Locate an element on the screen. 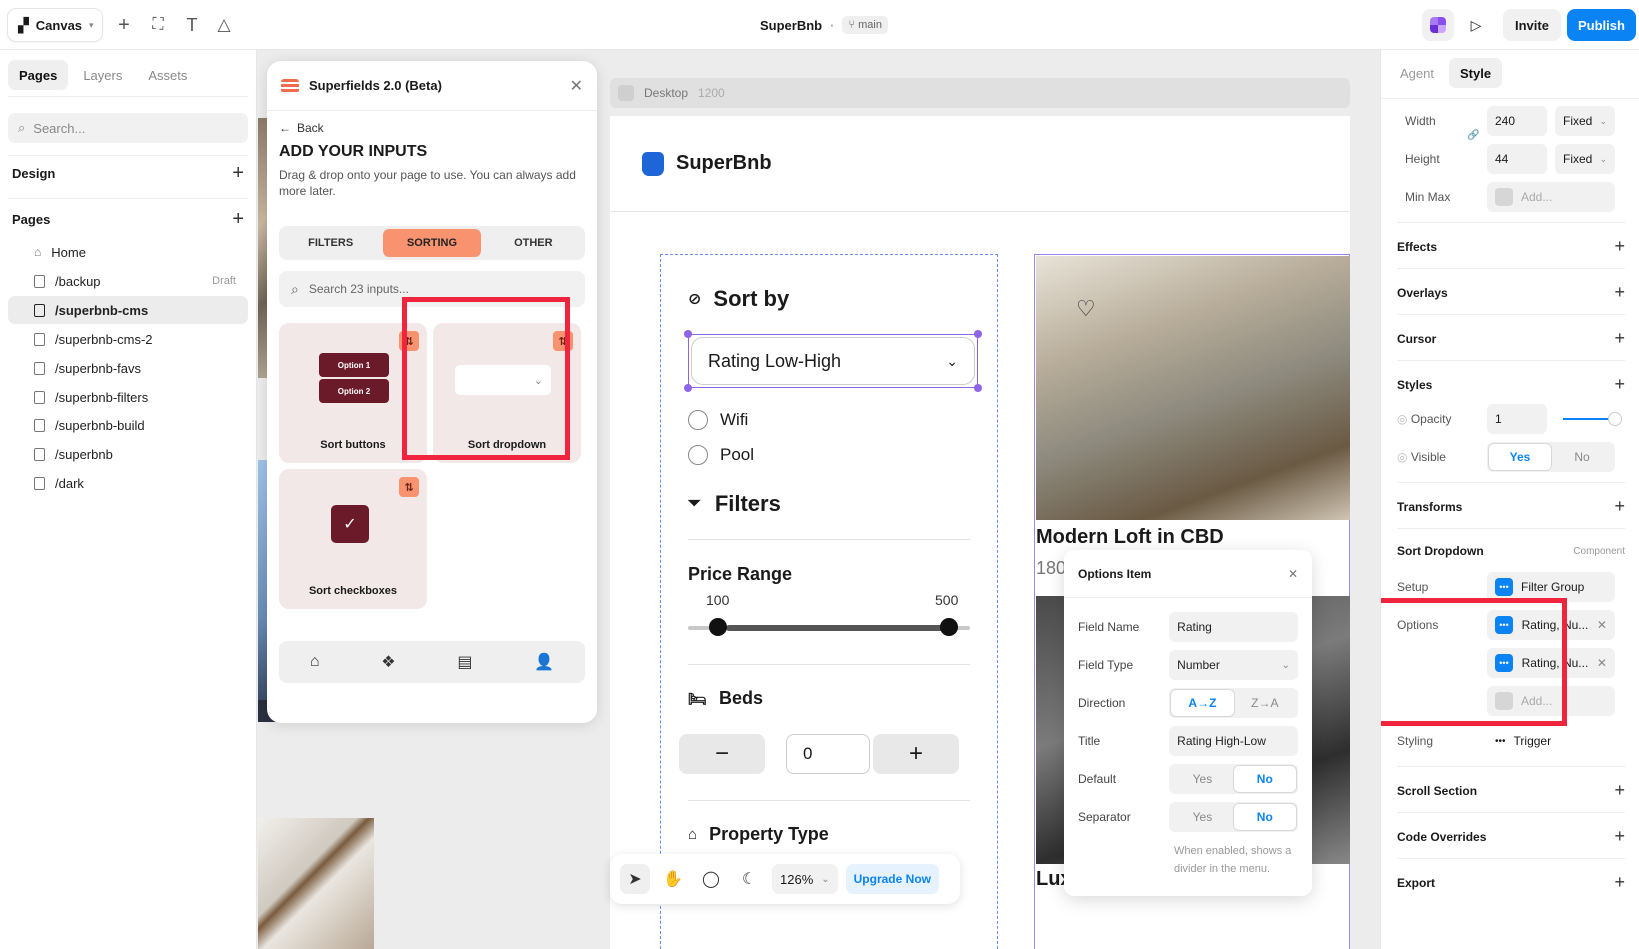  add-scroll-icon: + is located at coordinates (1619, 790).